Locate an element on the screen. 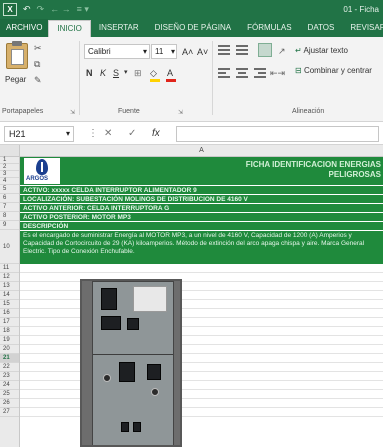 This screenshot has height=447, width=383. activo-anterior-row: ACTIVO ANTERIOR: CELDA INTERRUPTORA G is located at coordinates (201, 208).